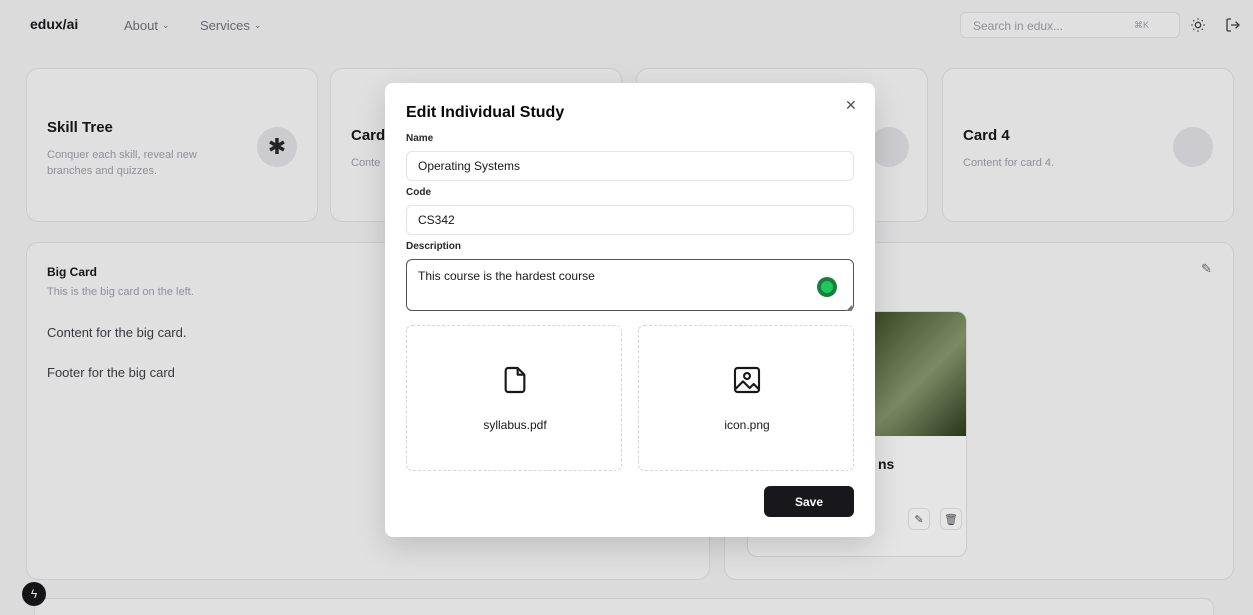 Image resolution: width=1253 pixels, height=615 pixels. Describe the element at coordinates (515, 380) in the screenshot. I see `file-icon` at that location.